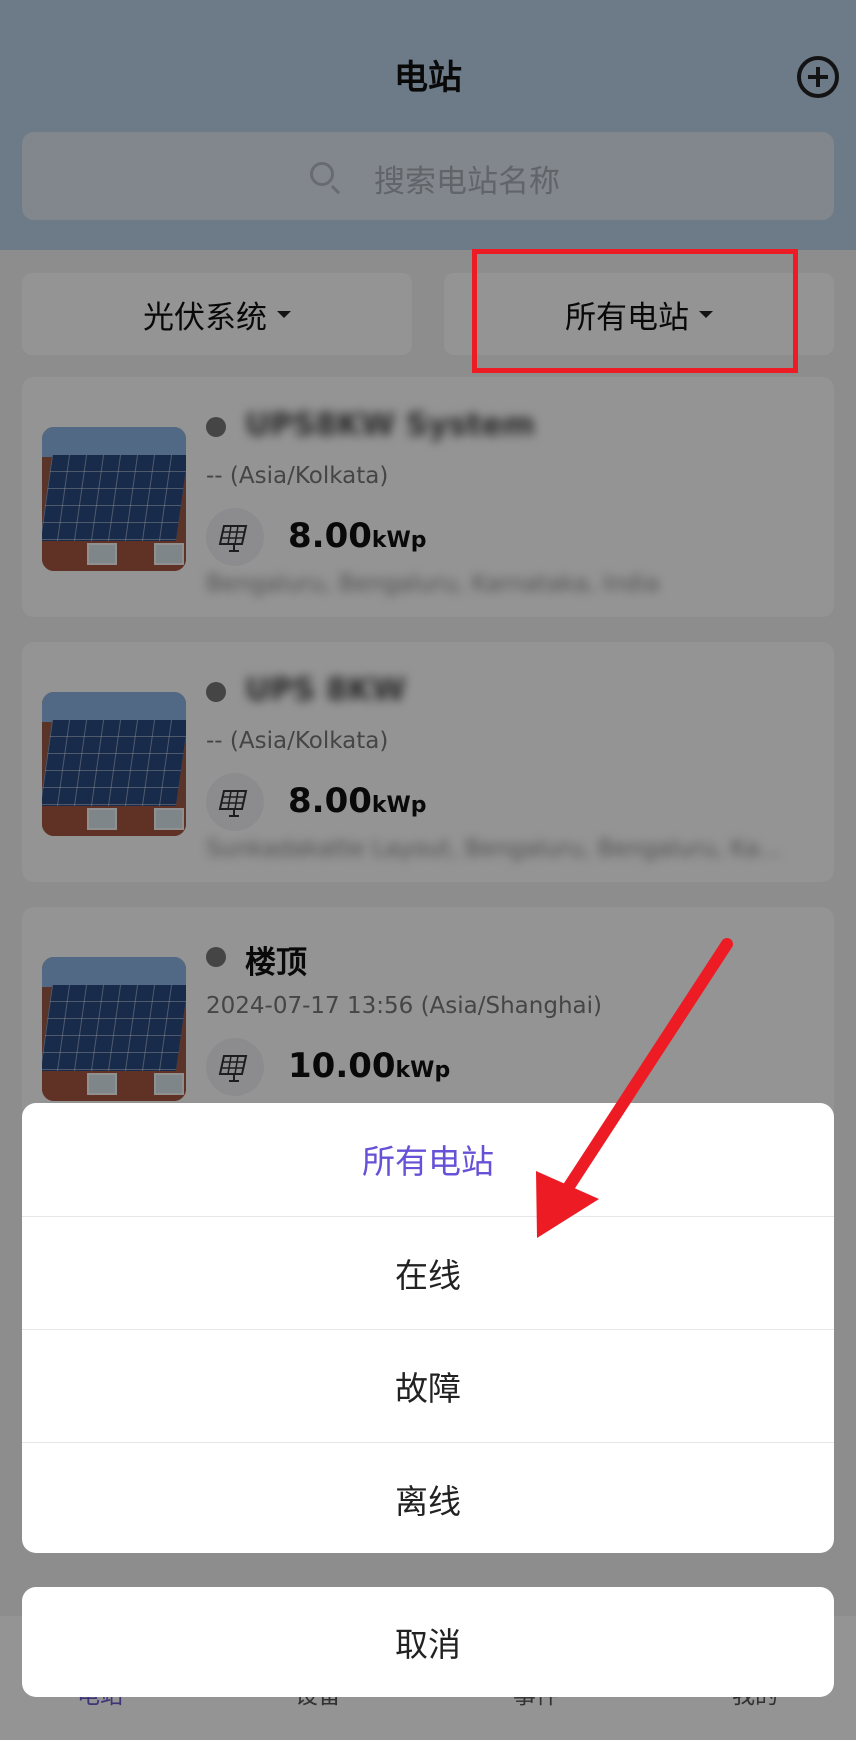 This screenshot has height=1740, width=856. What do you see at coordinates (634, 1088) in the screenshot?
I see `pointer-arrow-icon` at bounding box center [634, 1088].